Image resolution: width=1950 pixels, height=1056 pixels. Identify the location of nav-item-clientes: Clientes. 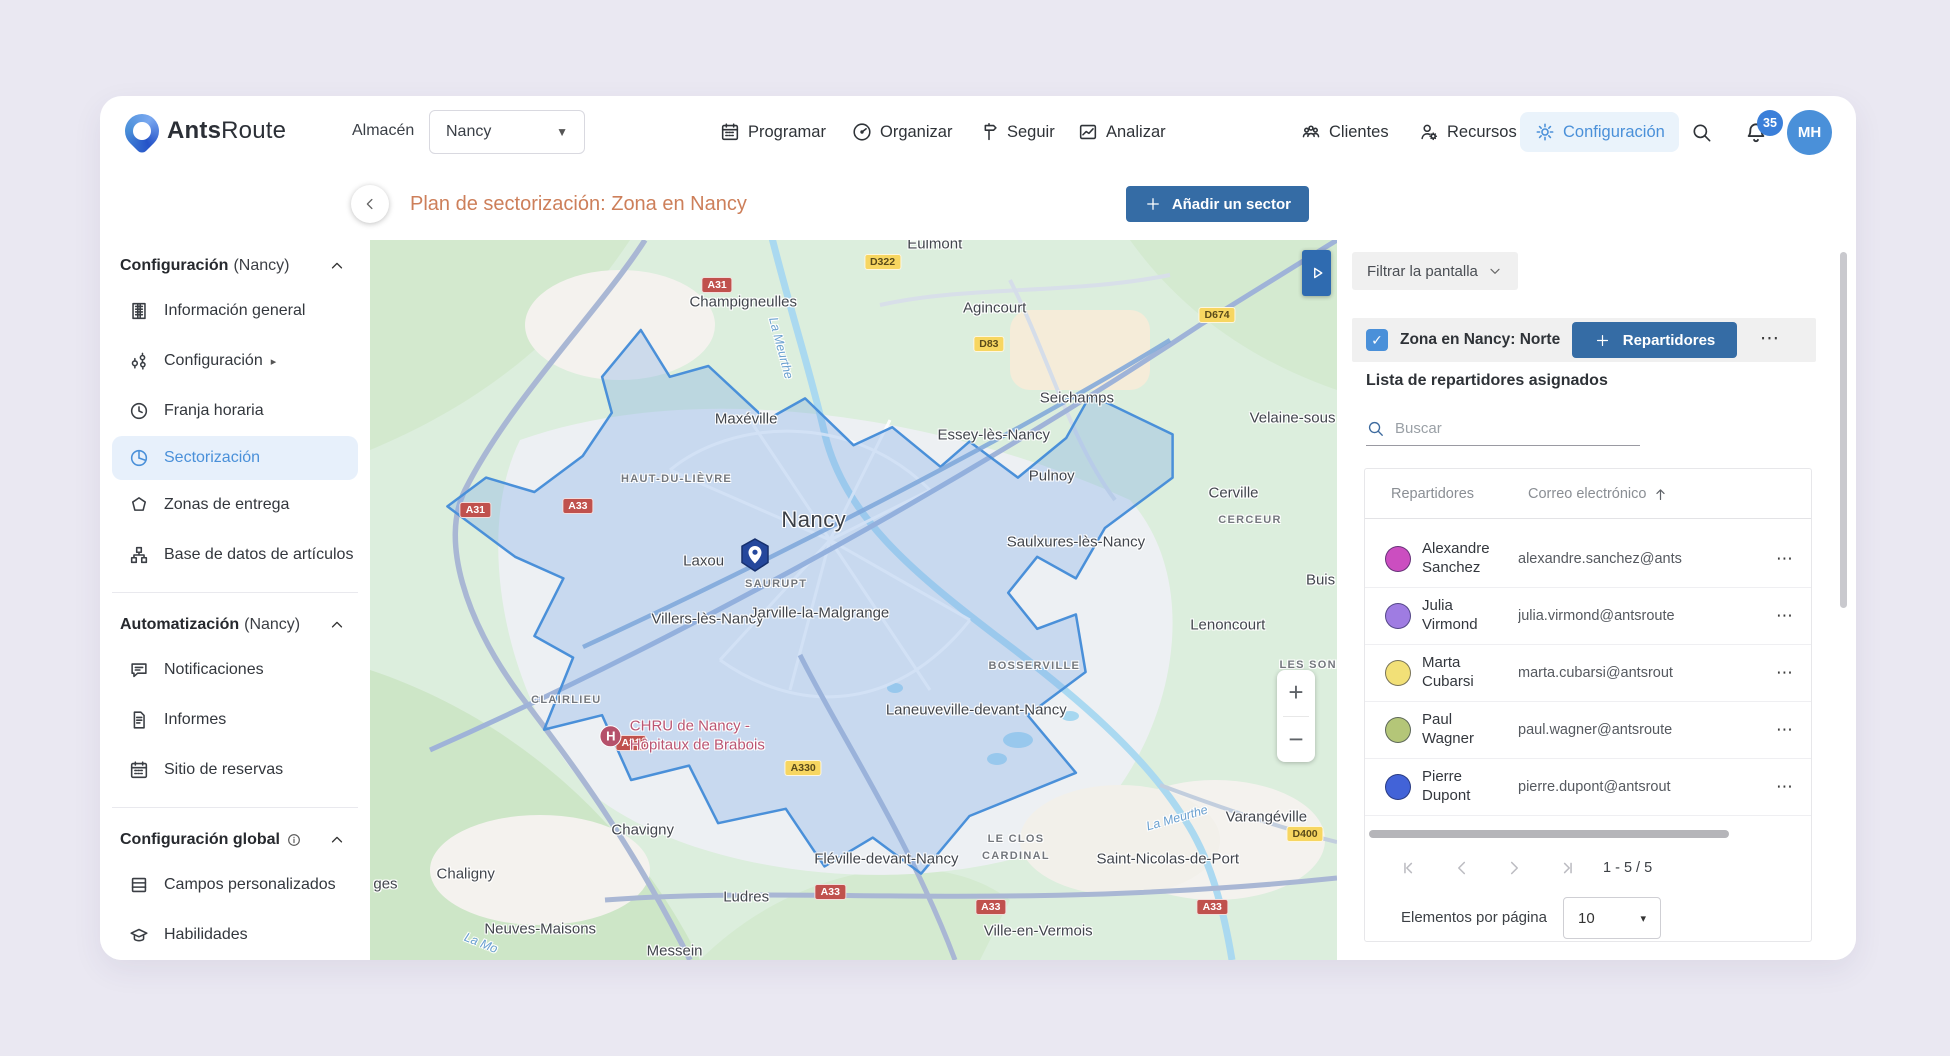
(1344, 132).